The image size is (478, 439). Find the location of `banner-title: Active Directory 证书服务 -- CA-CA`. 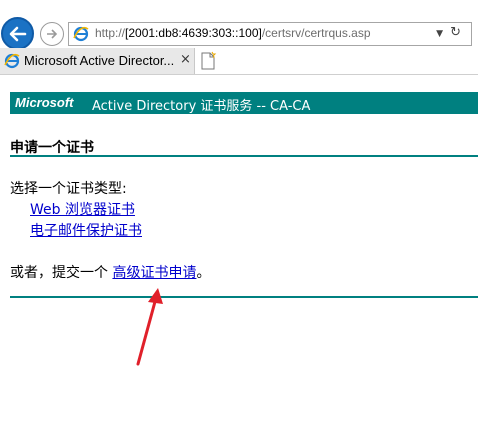

banner-title: Active Directory 证书服务 -- CA-CA is located at coordinates (201, 106).